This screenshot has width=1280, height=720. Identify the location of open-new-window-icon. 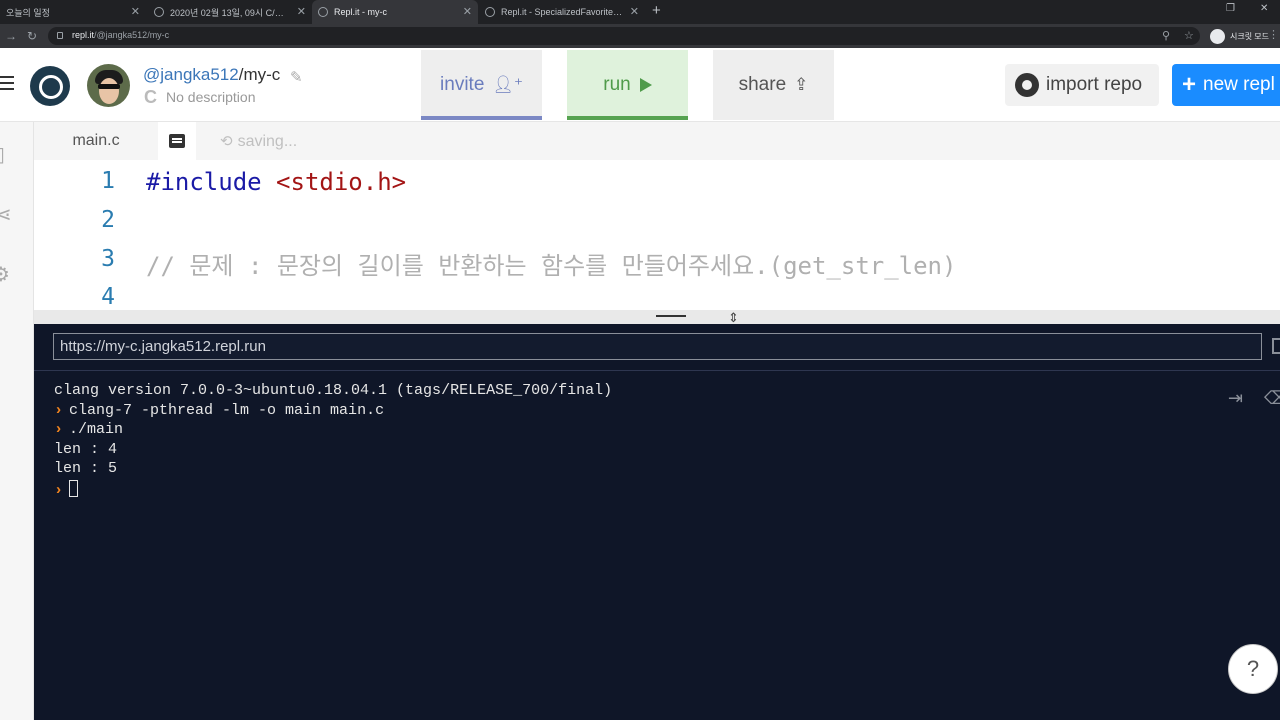
(1276, 346).